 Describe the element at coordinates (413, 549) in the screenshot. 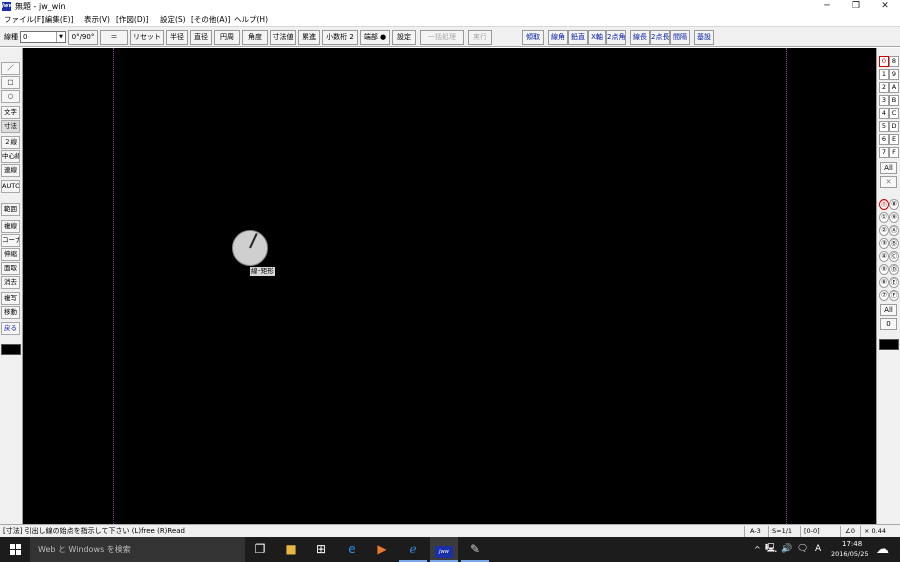

I see `internet-explorer-icon: ℯ` at that location.